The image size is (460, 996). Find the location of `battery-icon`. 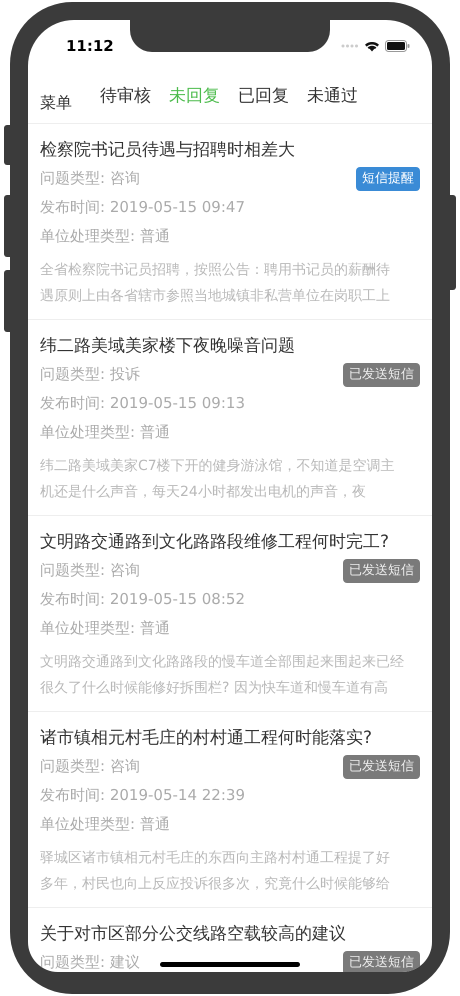

battery-icon is located at coordinates (397, 46).